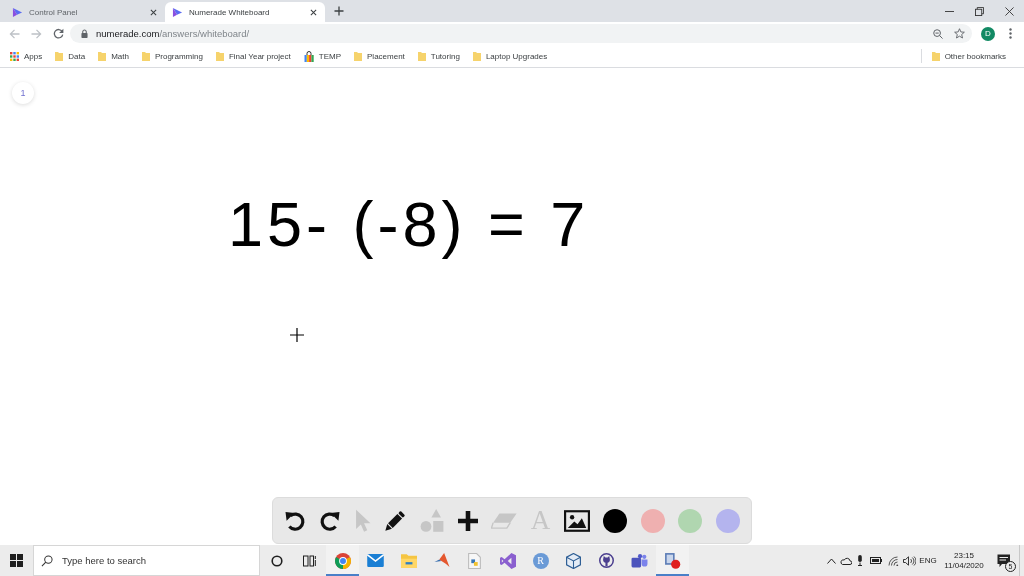  What do you see at coordinates (639, 560) in the screenshot?
I see `team-icon` at bounding box center [639, 560].